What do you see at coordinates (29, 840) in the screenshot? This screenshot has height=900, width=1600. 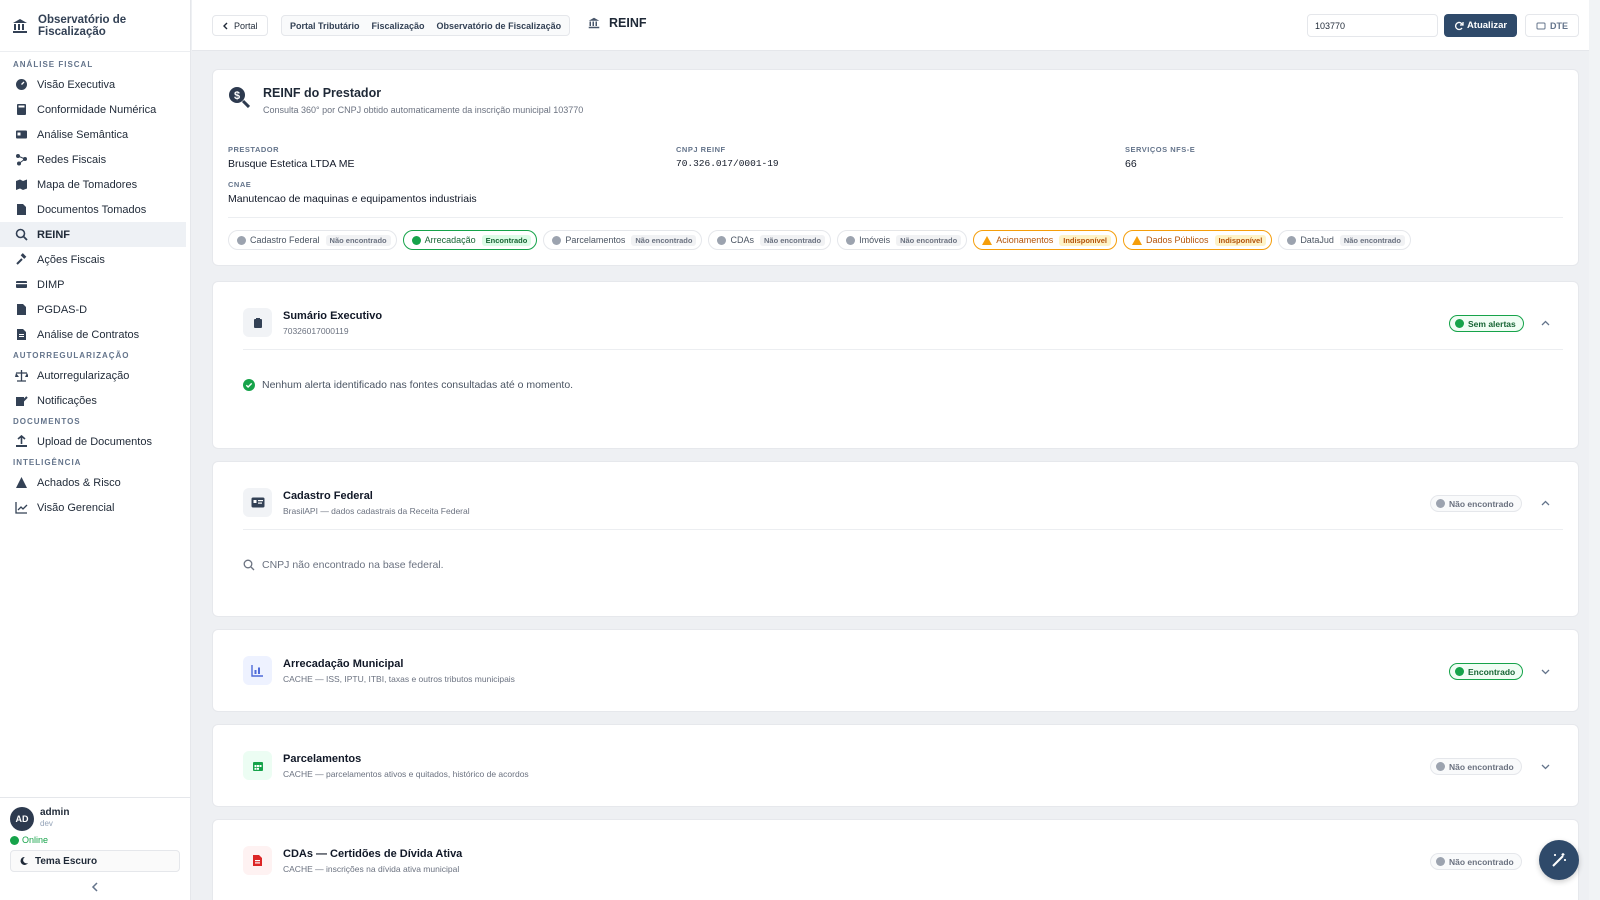 I see `online-status: Online` at bounding box center [29, 840].